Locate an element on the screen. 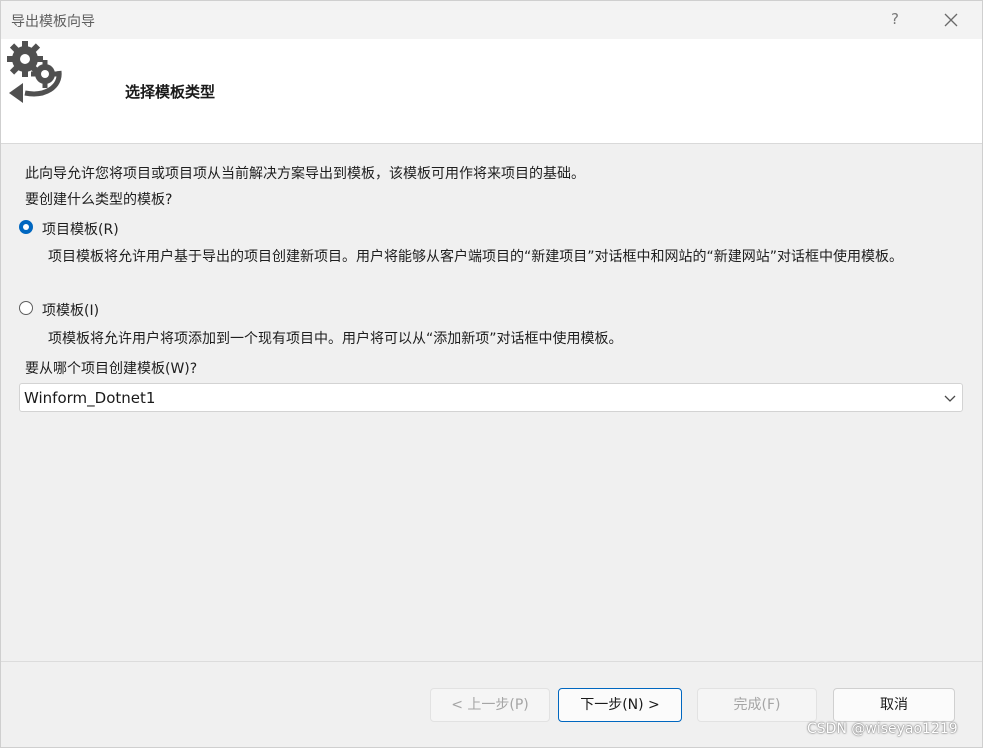  project-select-value: Winform_Dotnet1 is located at coordinates (90, 398).